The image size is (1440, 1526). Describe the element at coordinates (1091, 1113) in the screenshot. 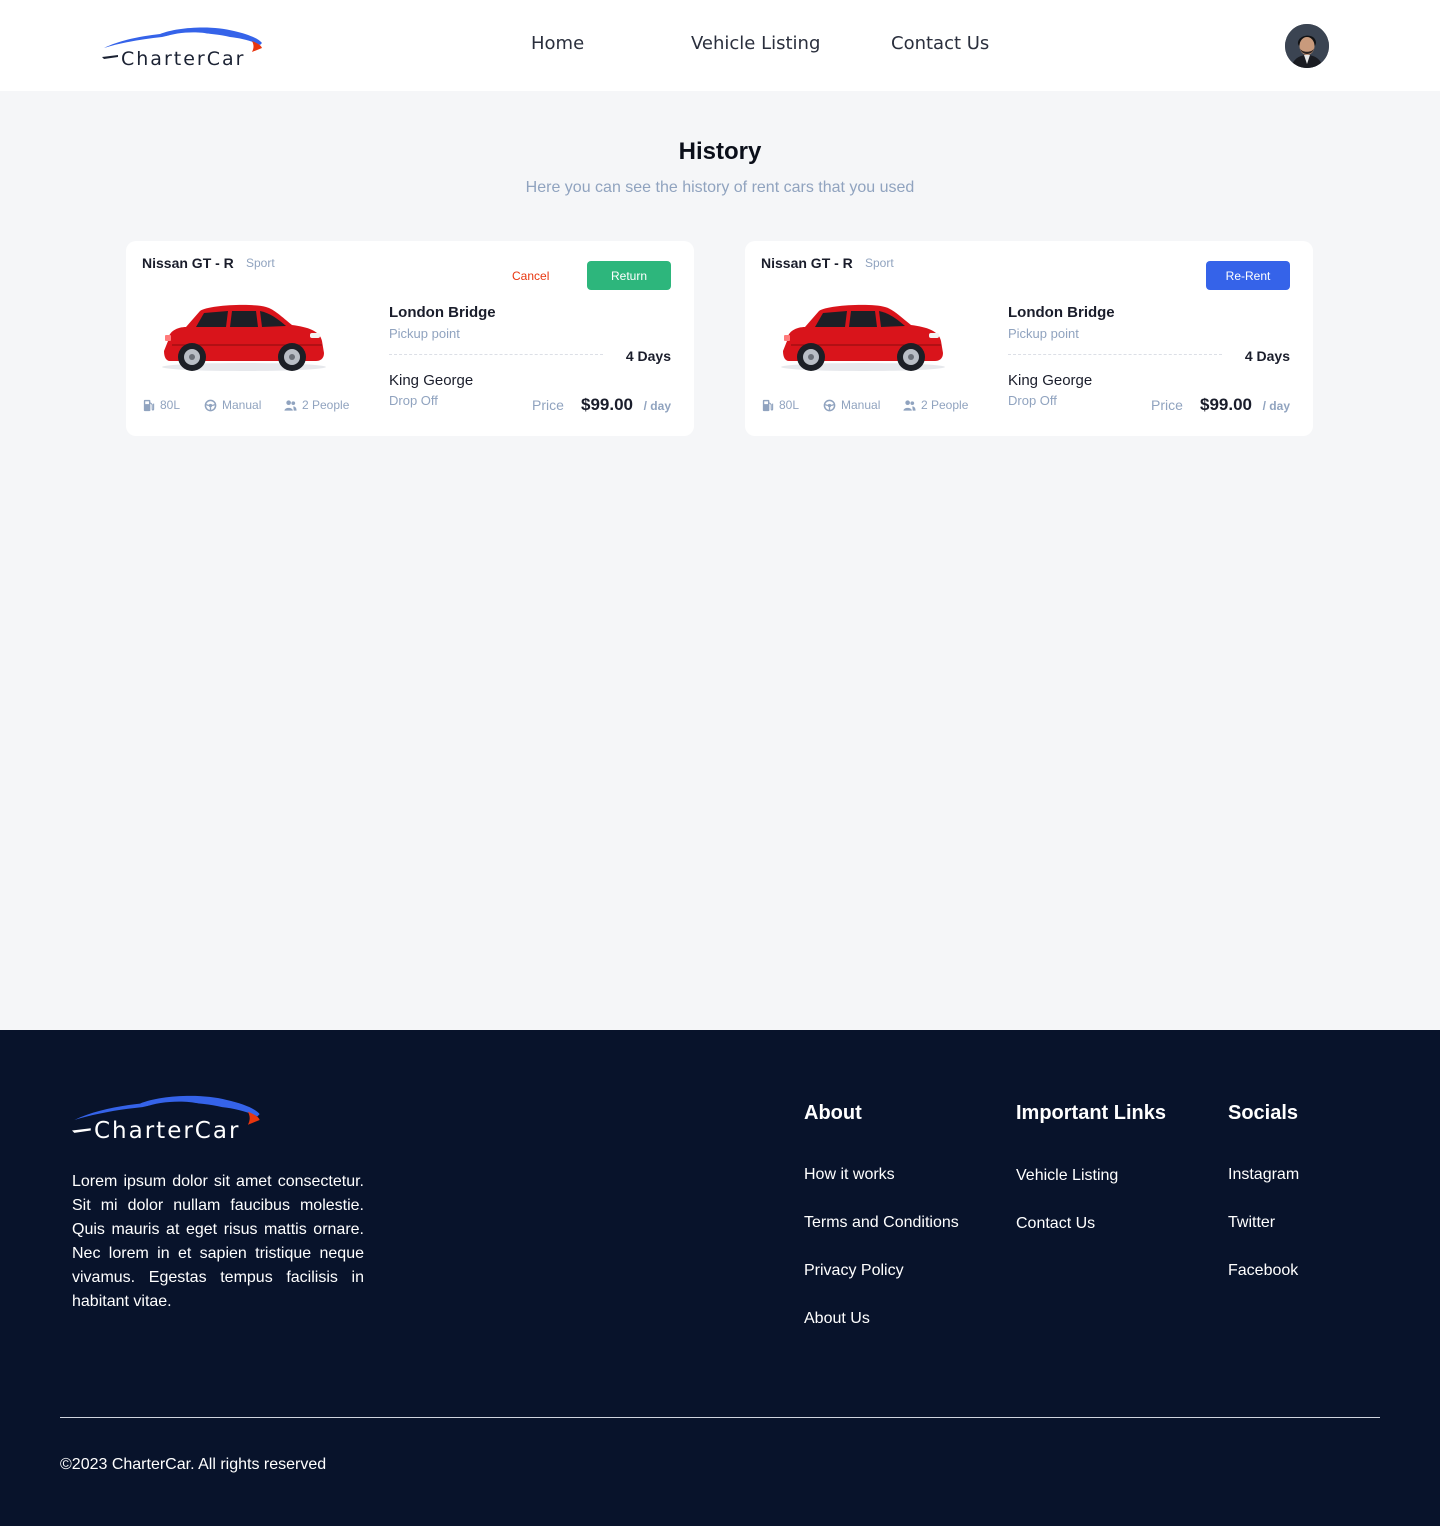

I see `footer-important-title: Important Links` at that location.